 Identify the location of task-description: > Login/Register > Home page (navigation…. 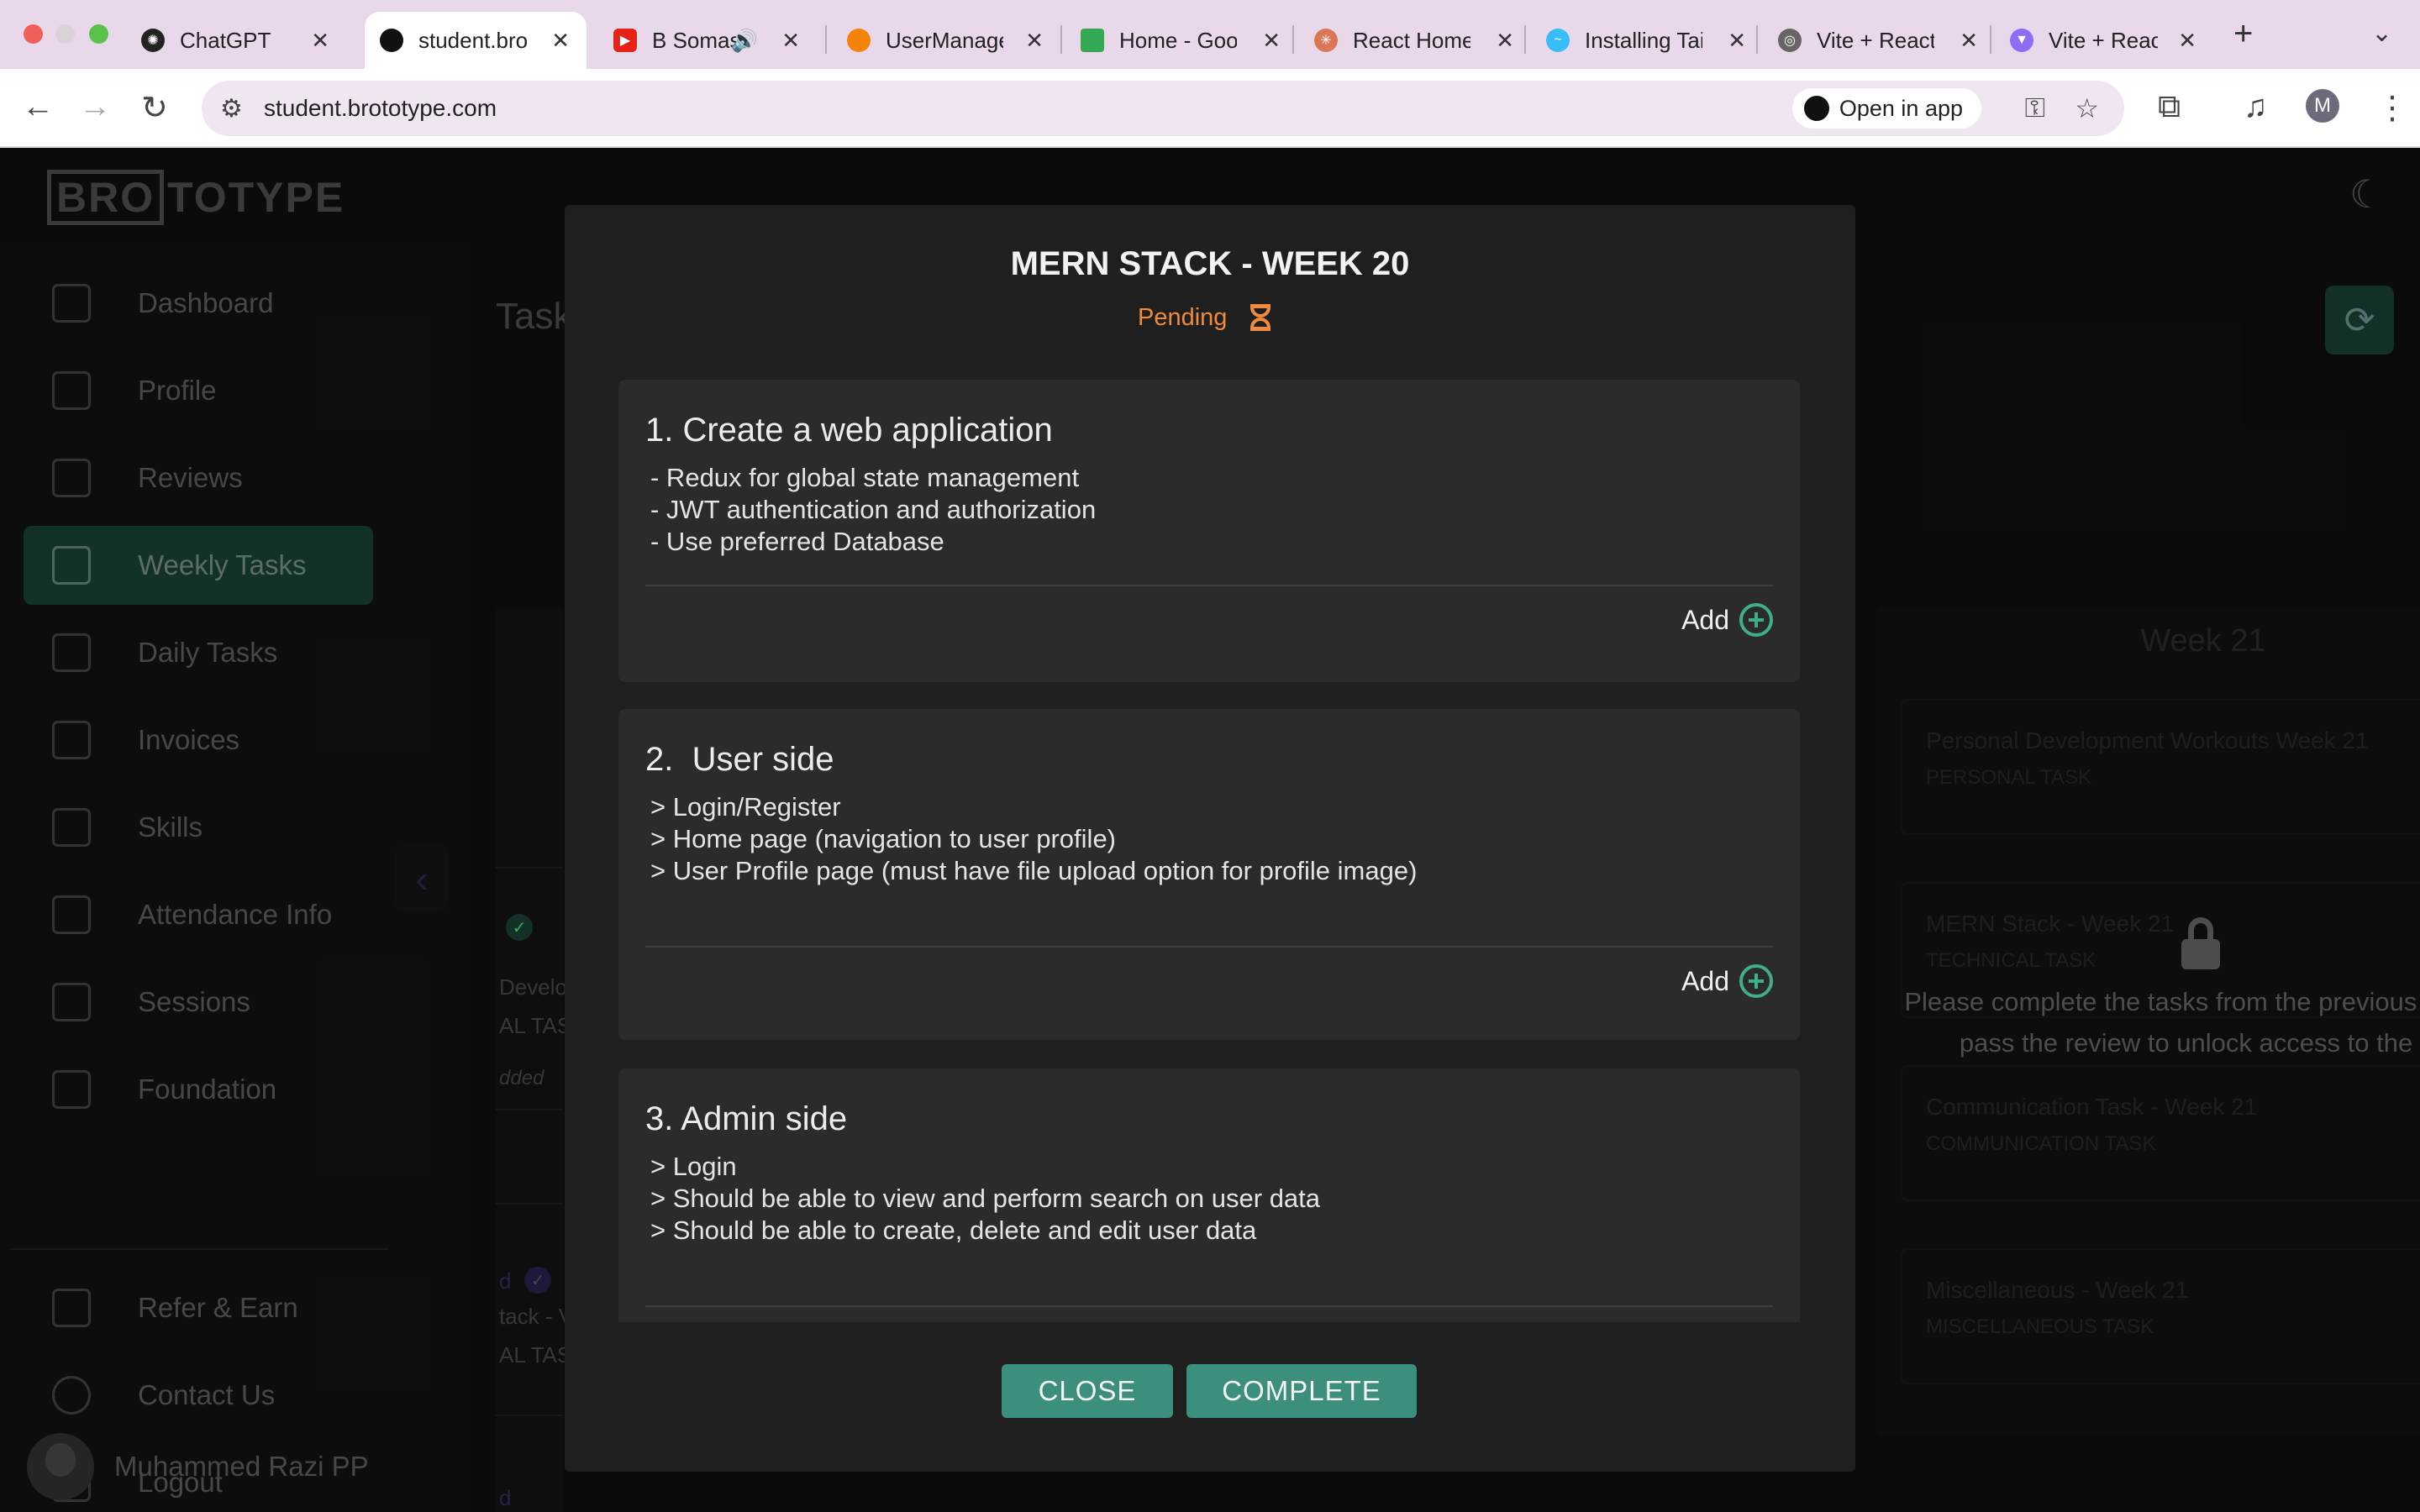
(1034, 838).